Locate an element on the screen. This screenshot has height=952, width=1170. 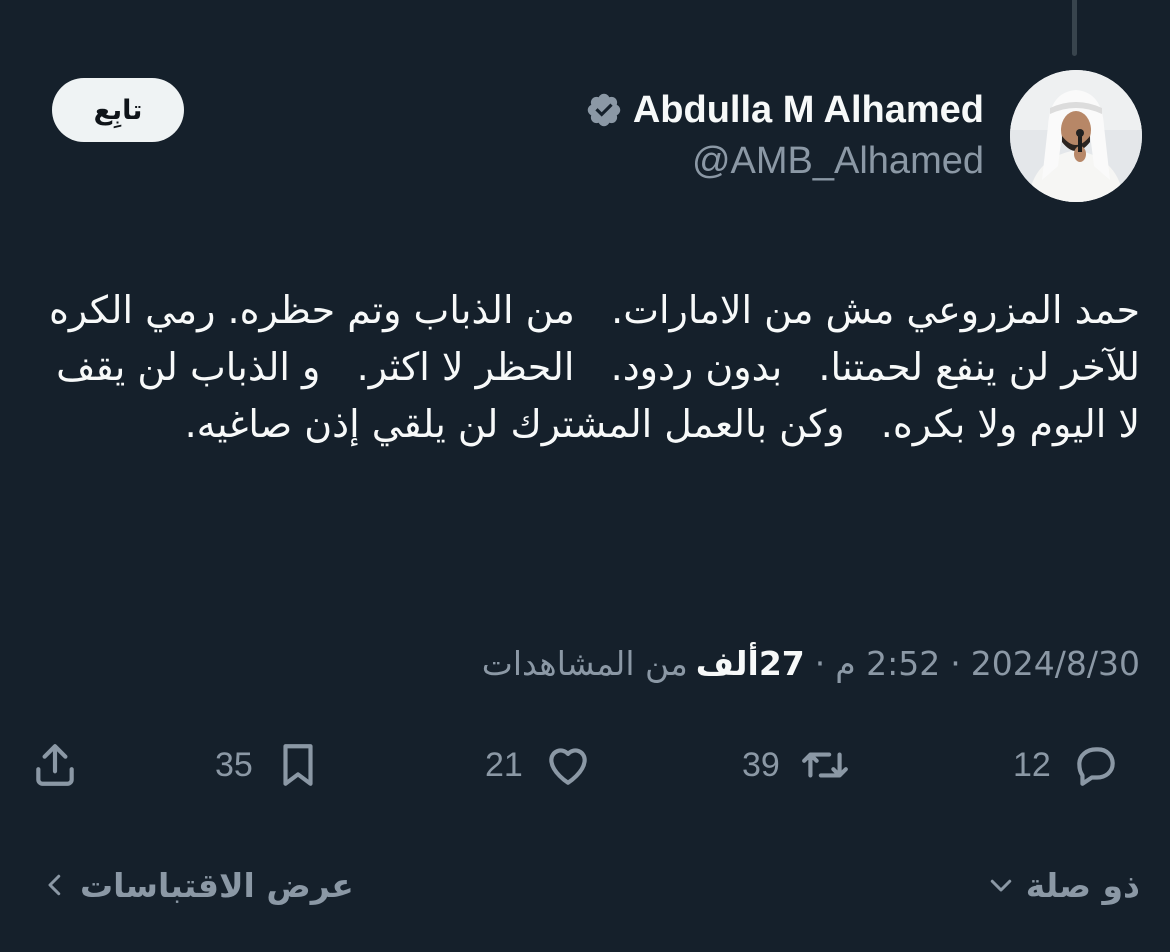
tweet-time: 2:52 م is located at coordinates (887, 663).